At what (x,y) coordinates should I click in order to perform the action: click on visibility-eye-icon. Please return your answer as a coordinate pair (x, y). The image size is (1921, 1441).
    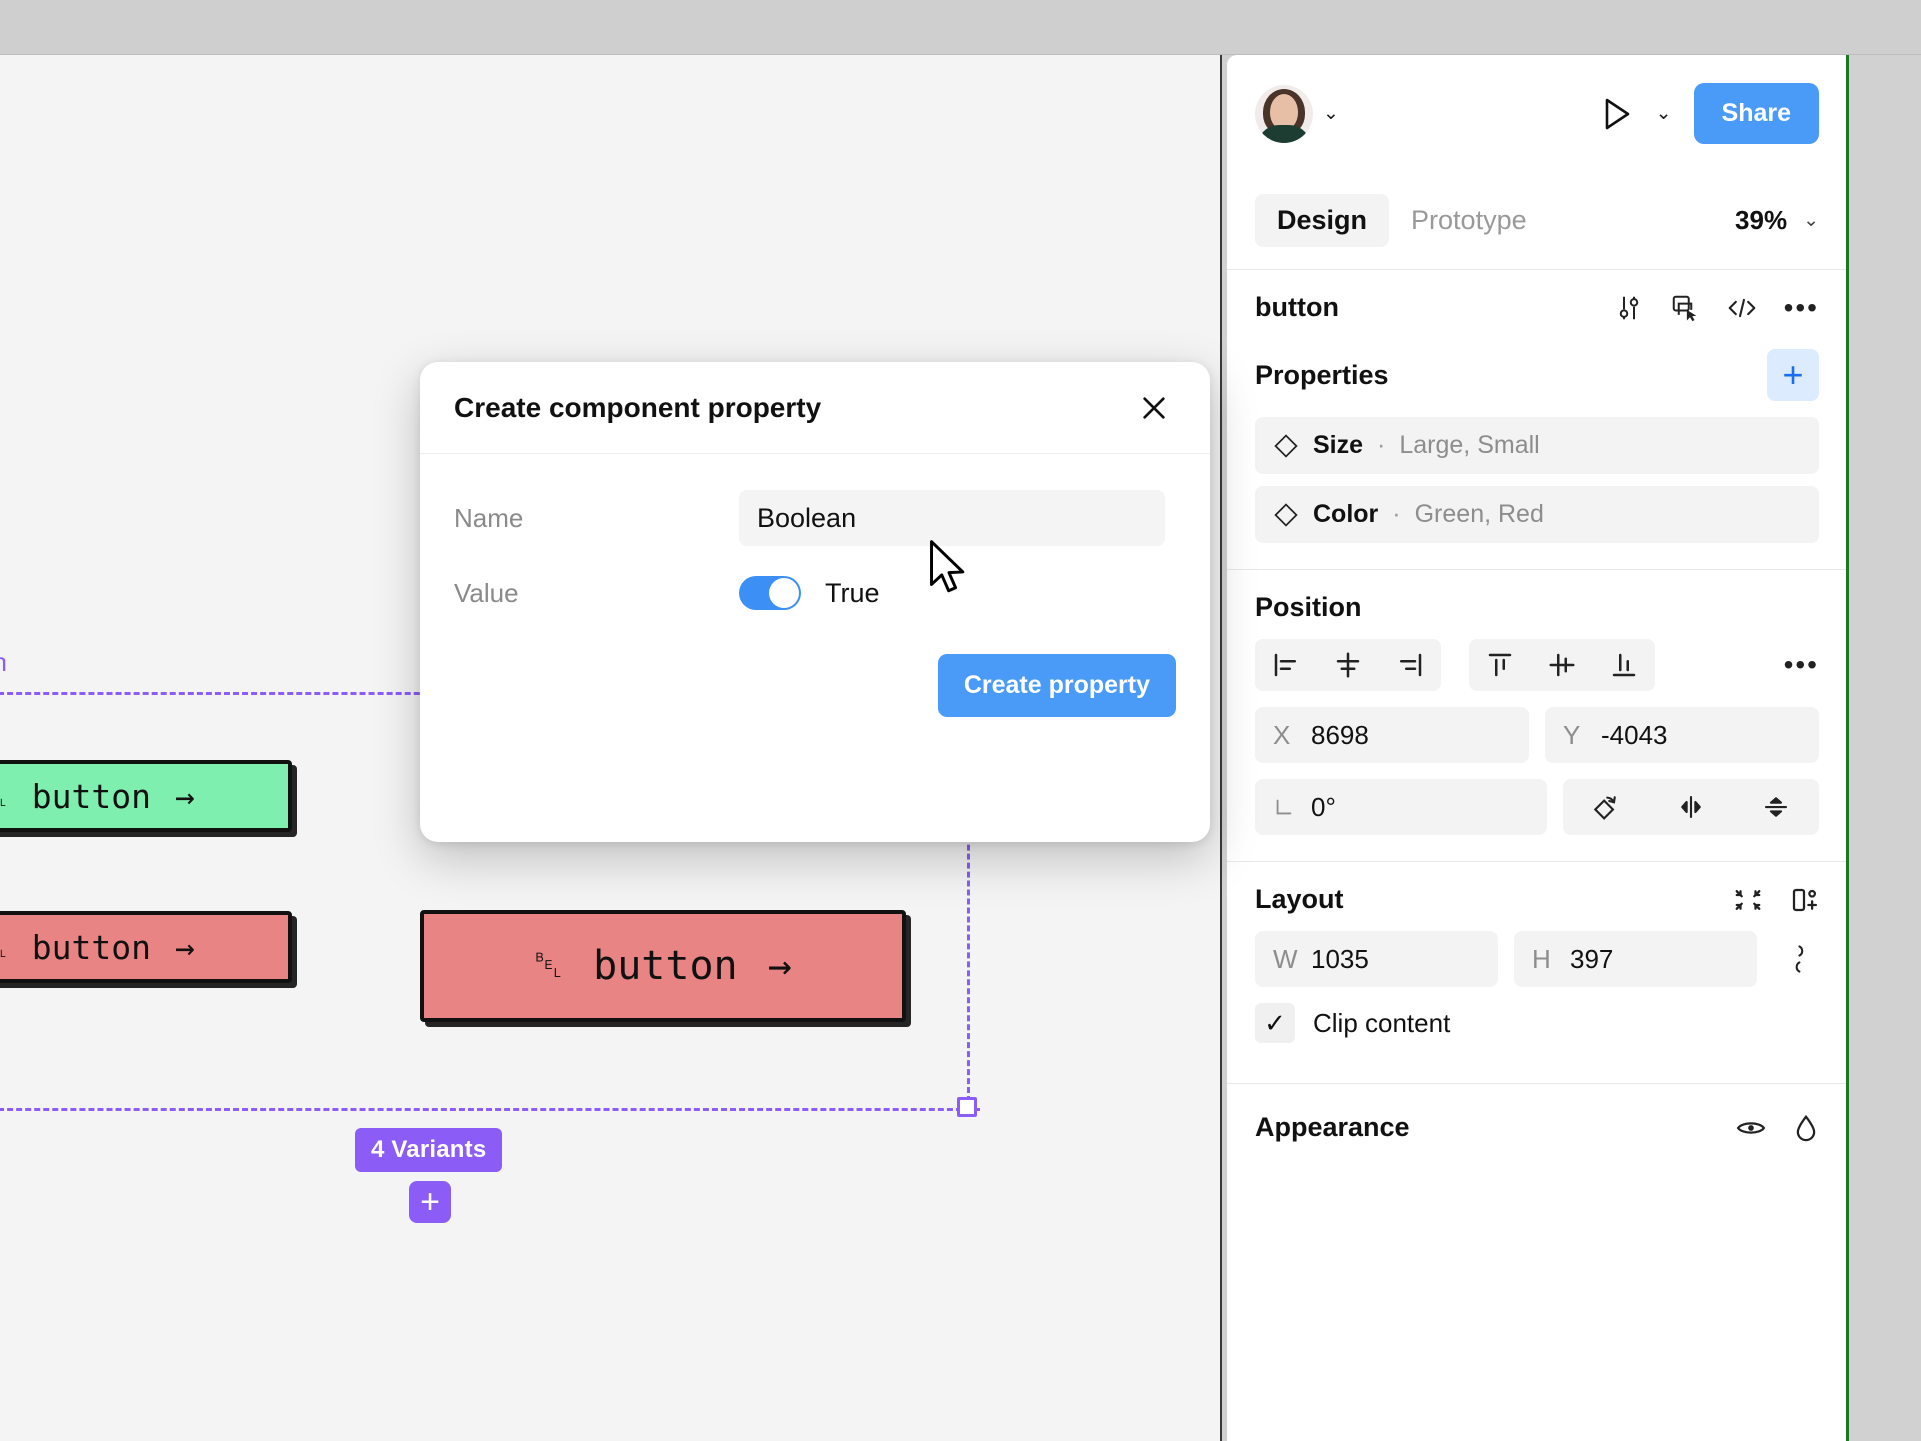
    Looking at the image, I should click on (1751, 1128).